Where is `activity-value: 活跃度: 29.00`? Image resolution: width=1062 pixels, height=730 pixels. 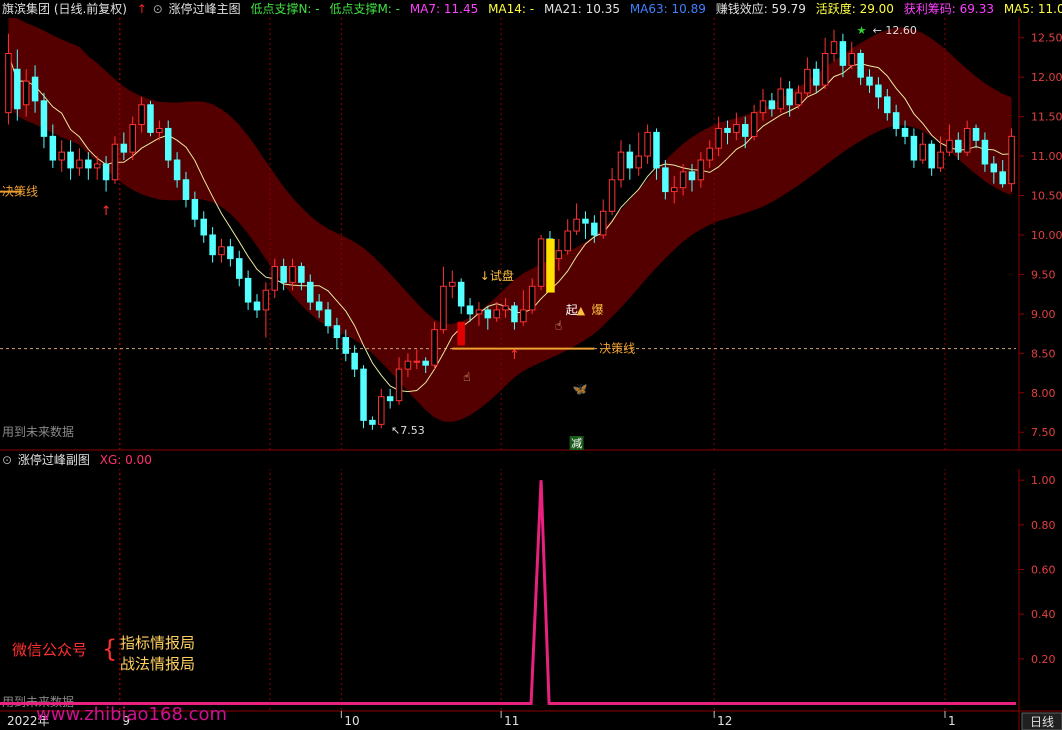
activity-value: 活跃度: 29.00 is located at coordinates (854, 9).